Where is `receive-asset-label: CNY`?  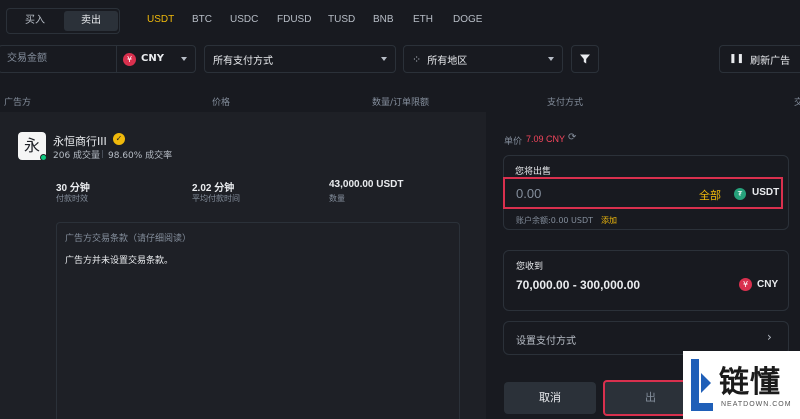
receive-asset-label: CNY is located at coordinates (768, 284).